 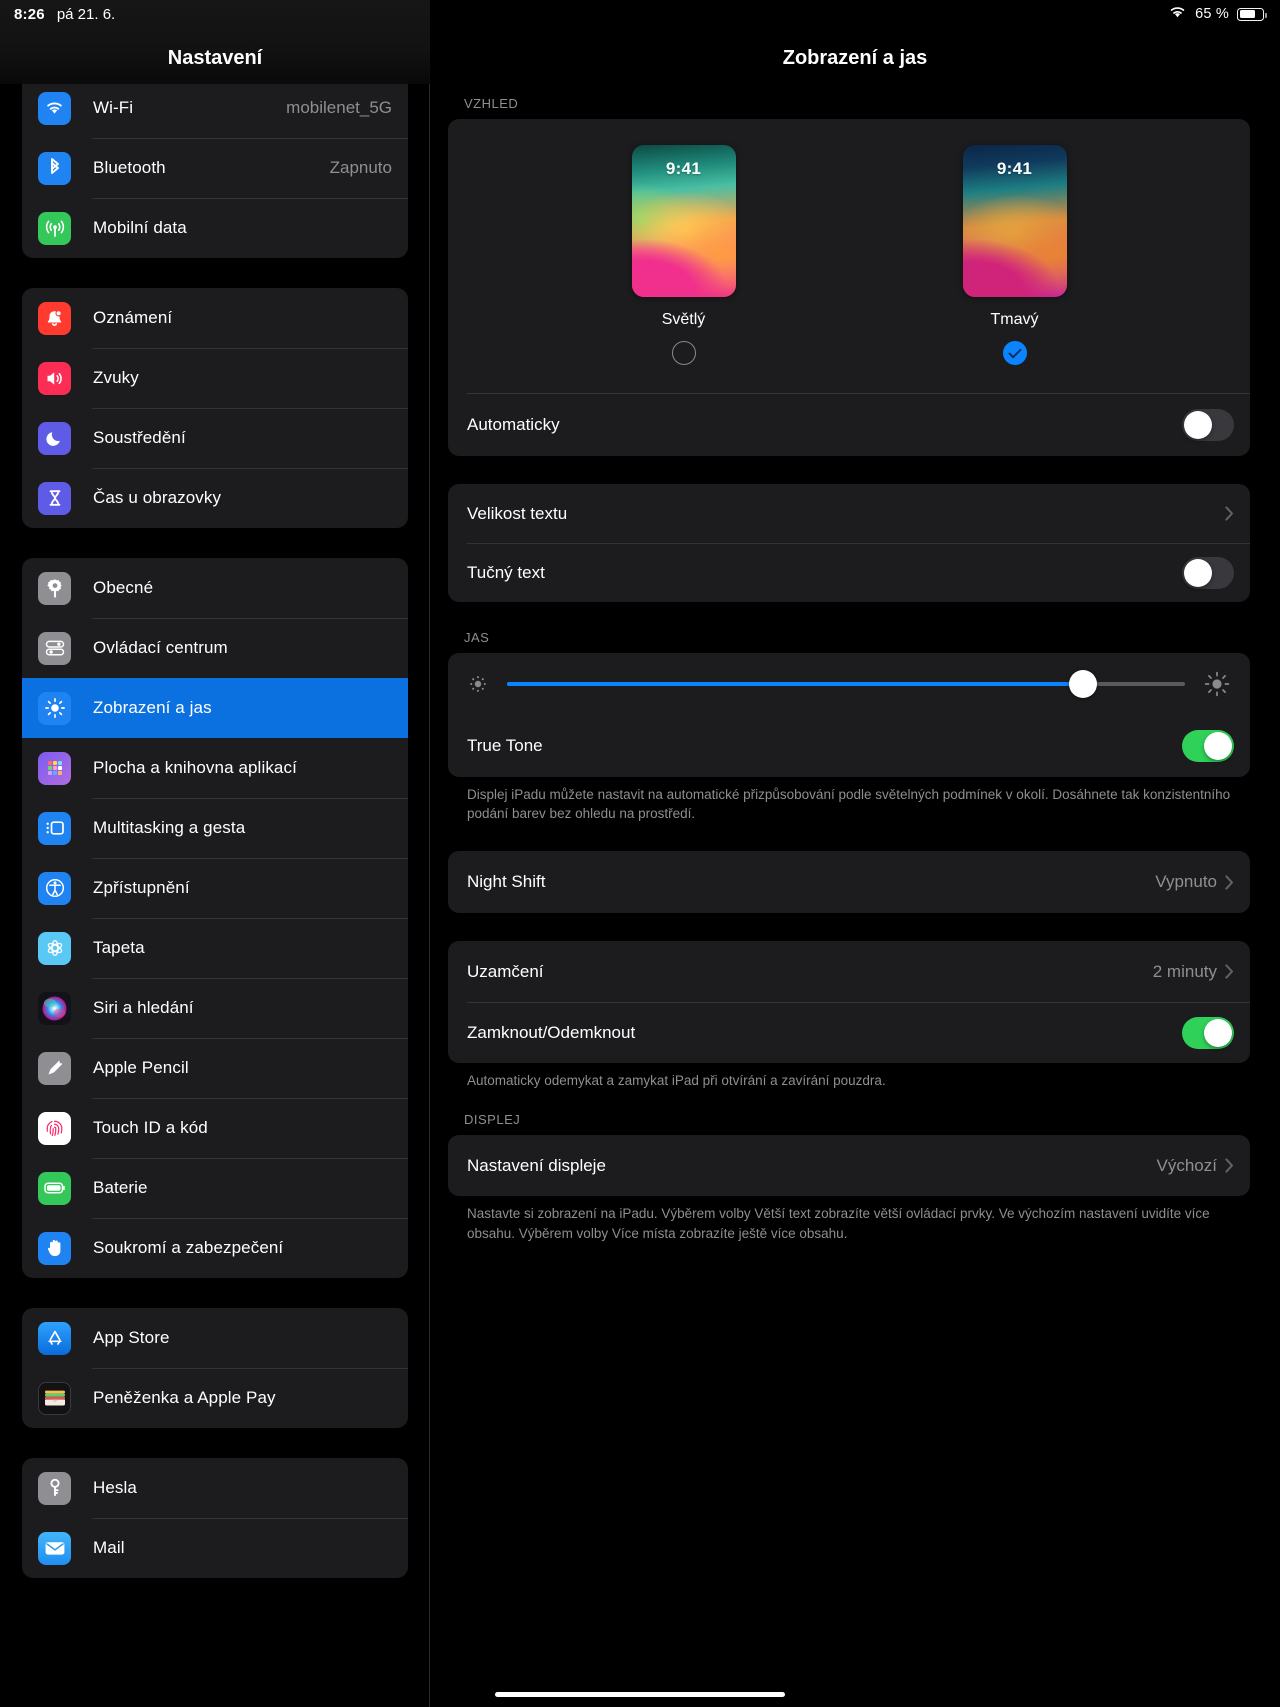 What do you see at coordinates (215, 1008) in the screenshot?
I see `sidebar-item-siri: Siri a hledání` at bounding box center [215, 1008].